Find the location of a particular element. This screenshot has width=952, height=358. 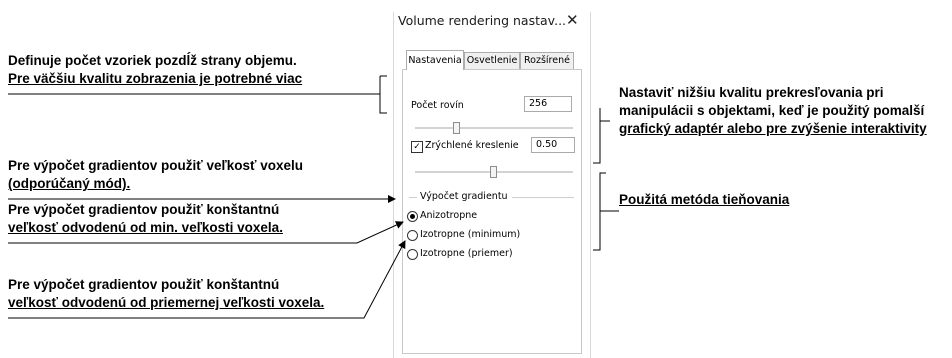

samples-bracket is located at coordinates (197, 94).